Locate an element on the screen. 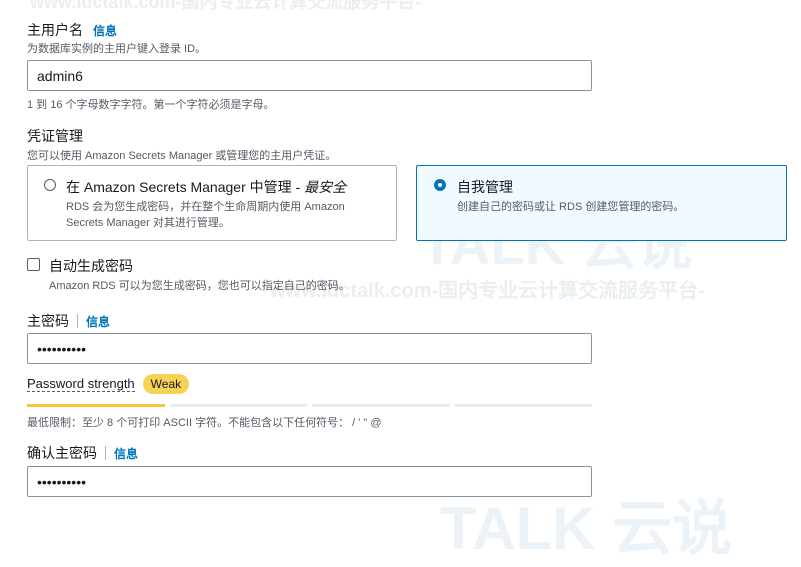 Image resolution: width=801 pixels, height=567 pixels. master-username-value: admin6 is located at coordinates (60, 75).